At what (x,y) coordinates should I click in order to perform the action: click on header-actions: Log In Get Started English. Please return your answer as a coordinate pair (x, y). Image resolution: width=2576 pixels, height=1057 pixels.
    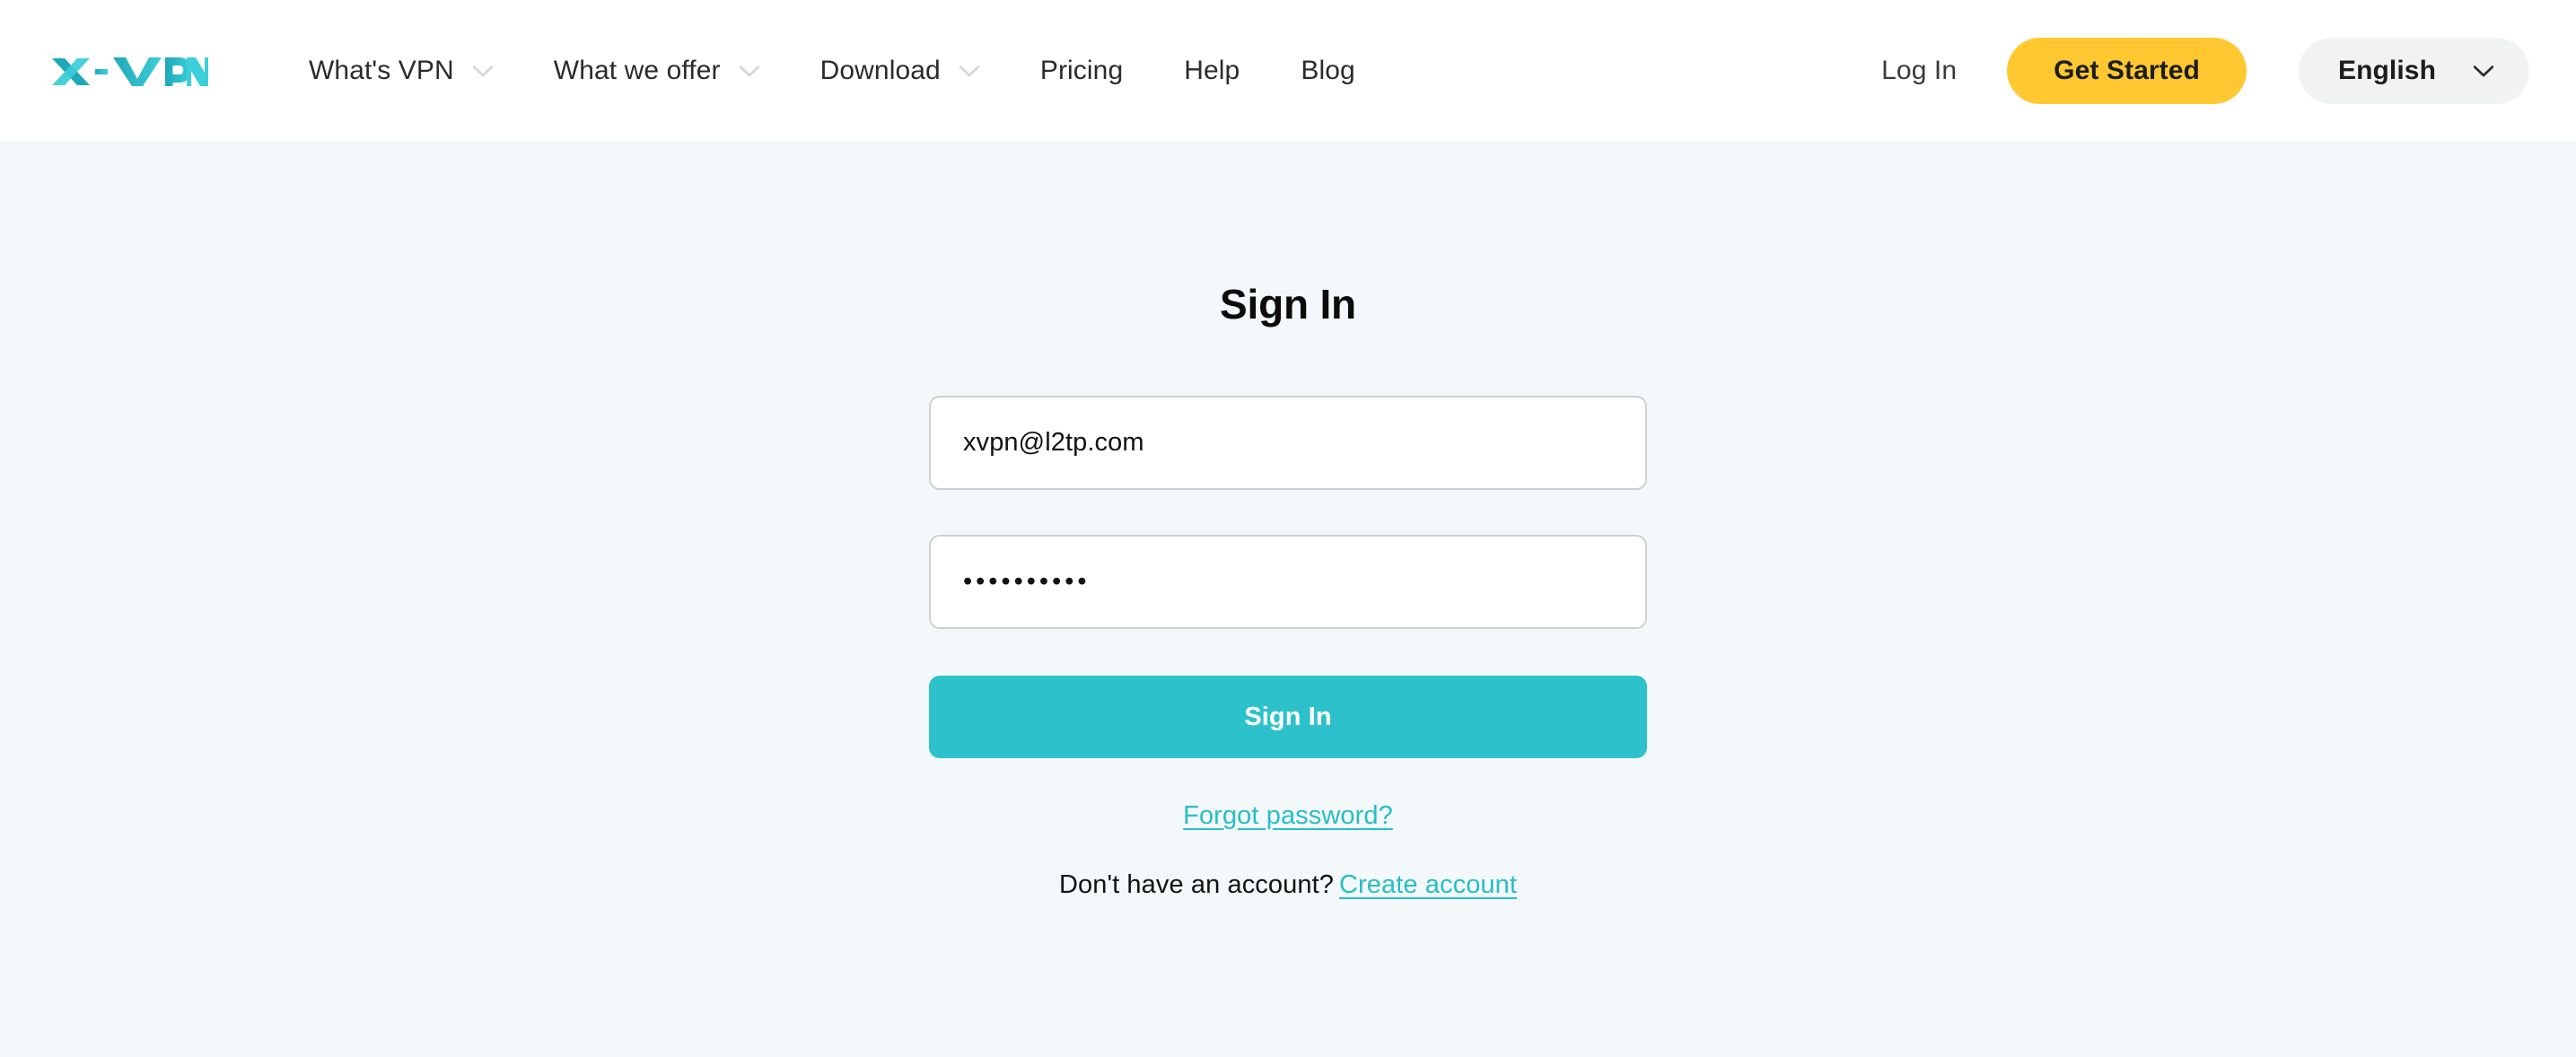
    Looking at the image, I should click on (2205, 71).